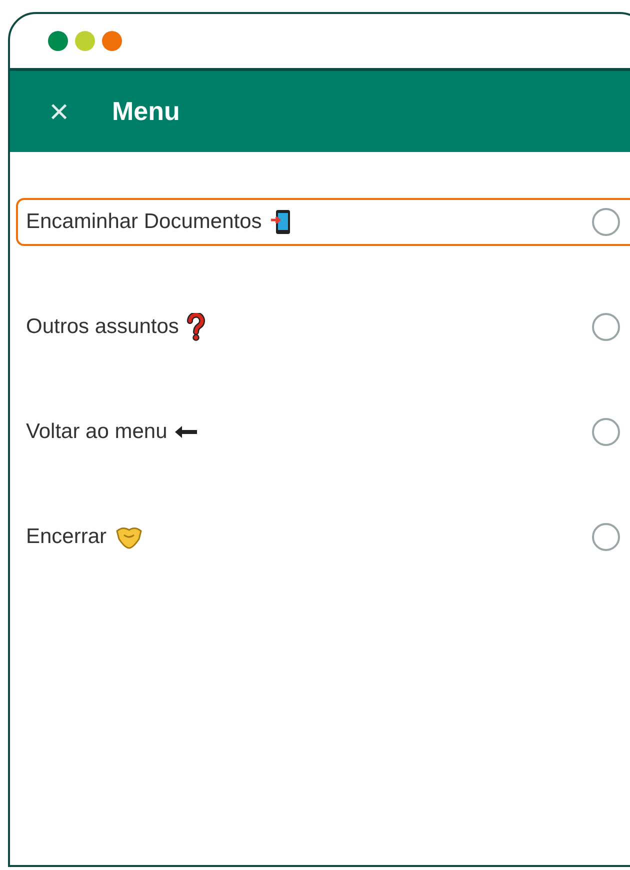 Image resolution: width=630 pixels, height=870 pixels. What do you see at coordinates (102, 327) in the screenshot?
I see `option-label: Outros assuntos` at bounding box center [102, 327].